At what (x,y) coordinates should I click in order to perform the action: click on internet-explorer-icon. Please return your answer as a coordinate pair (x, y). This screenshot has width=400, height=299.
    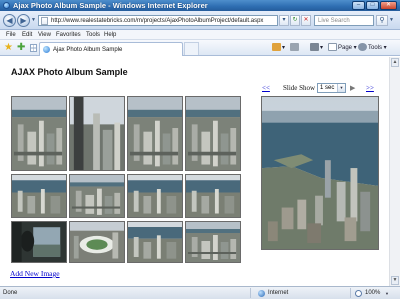
    Looking at the image, I should click on (6, 5).